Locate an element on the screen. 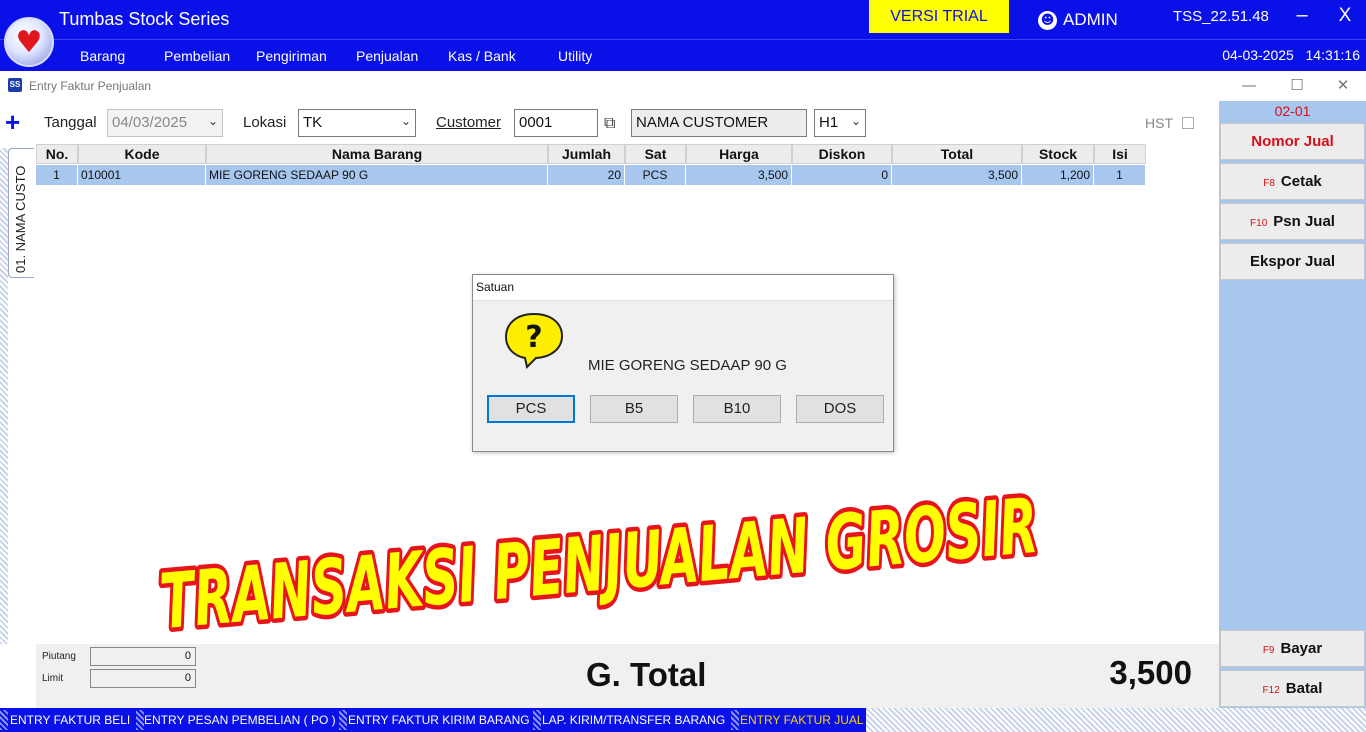  table-row-cell-sat: PCS is located at coordinates (655, 175).